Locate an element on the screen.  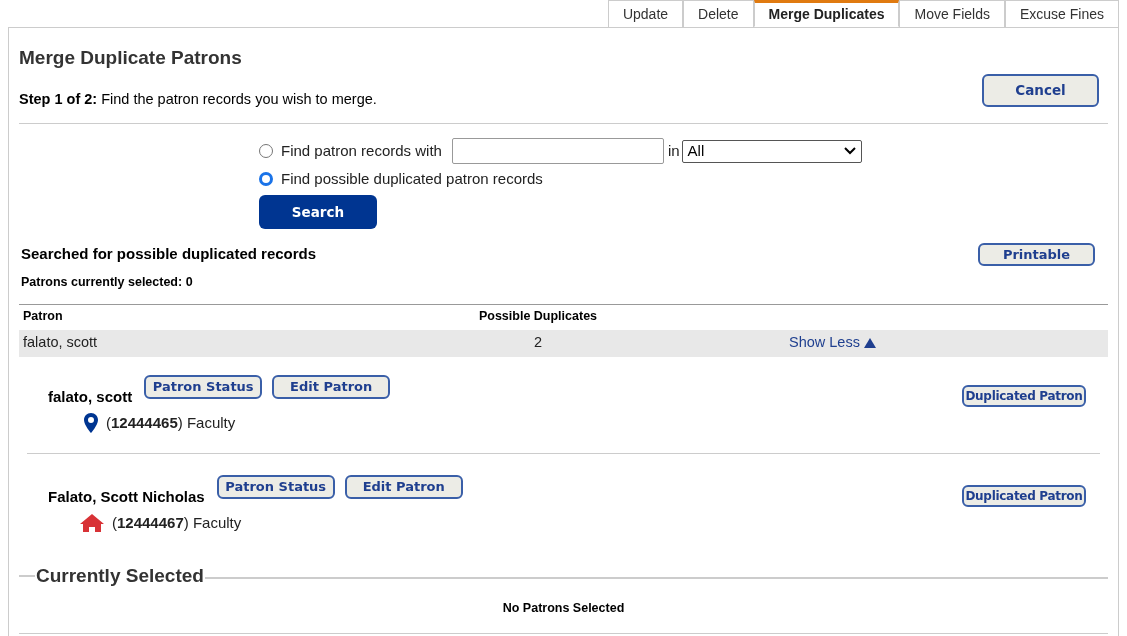
search-field is located at coordinates (557, 151).